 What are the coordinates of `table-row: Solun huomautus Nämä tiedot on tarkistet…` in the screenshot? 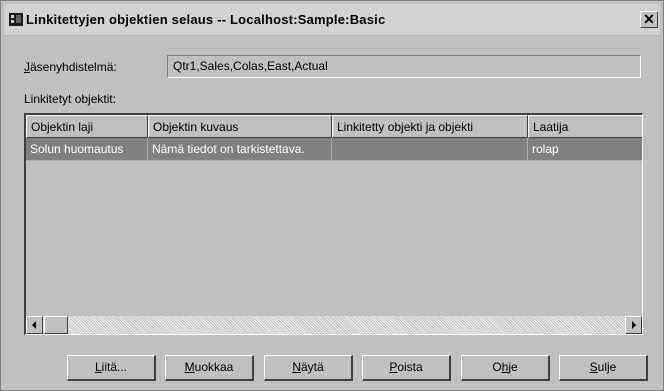 It's located at (334, 149).